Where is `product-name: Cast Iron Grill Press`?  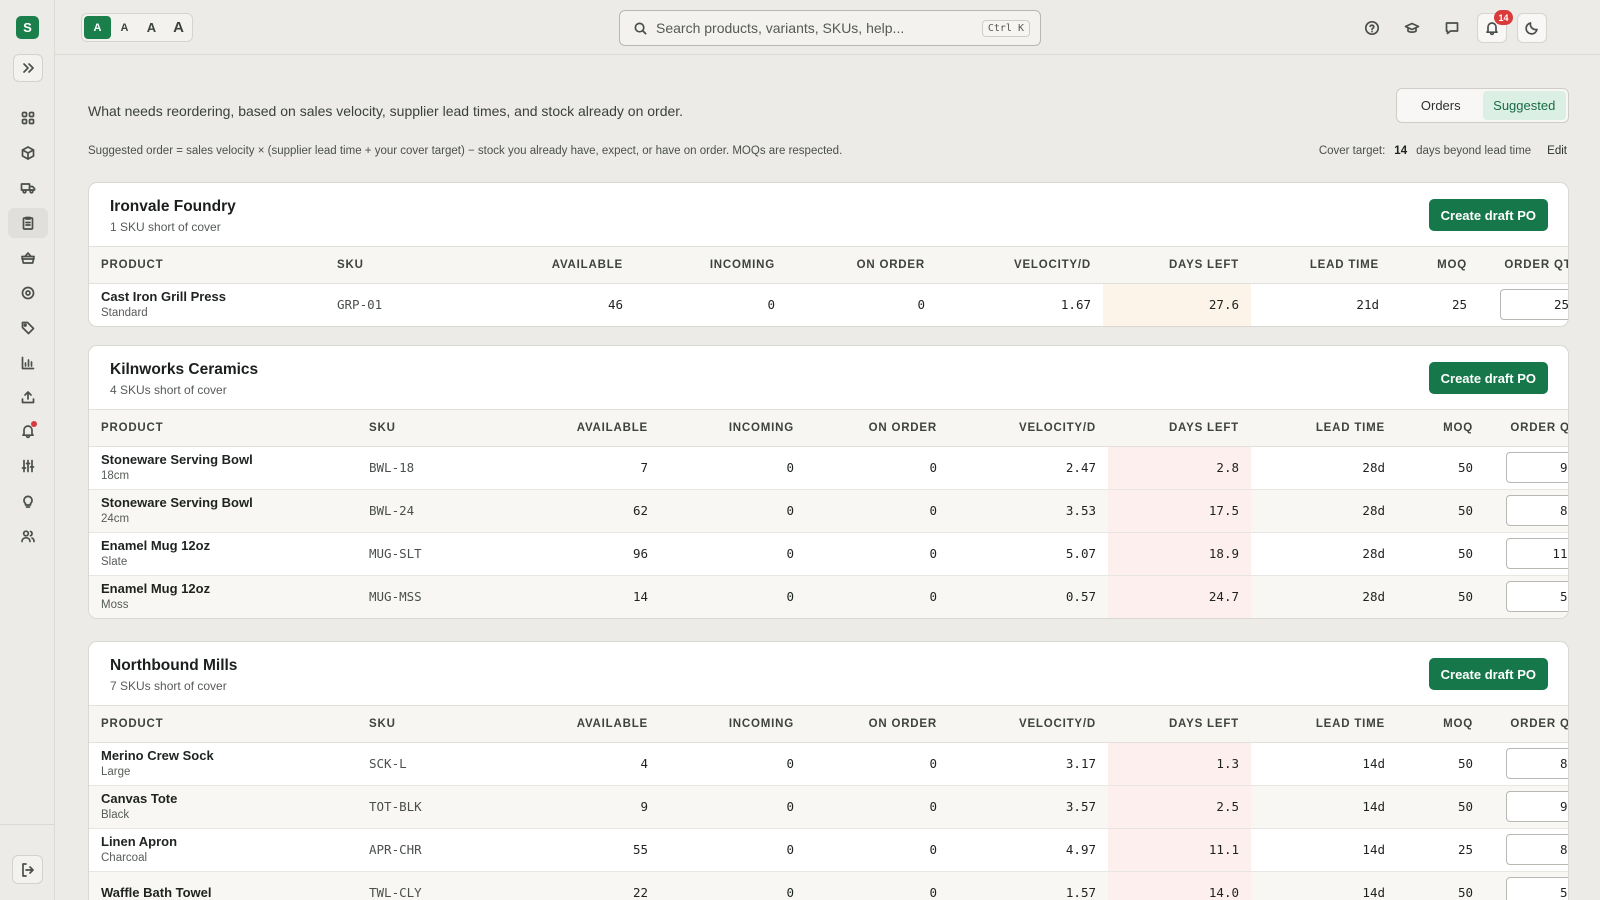 product-name: Cast Iron Grill Press is located at coordinates (207, 297).